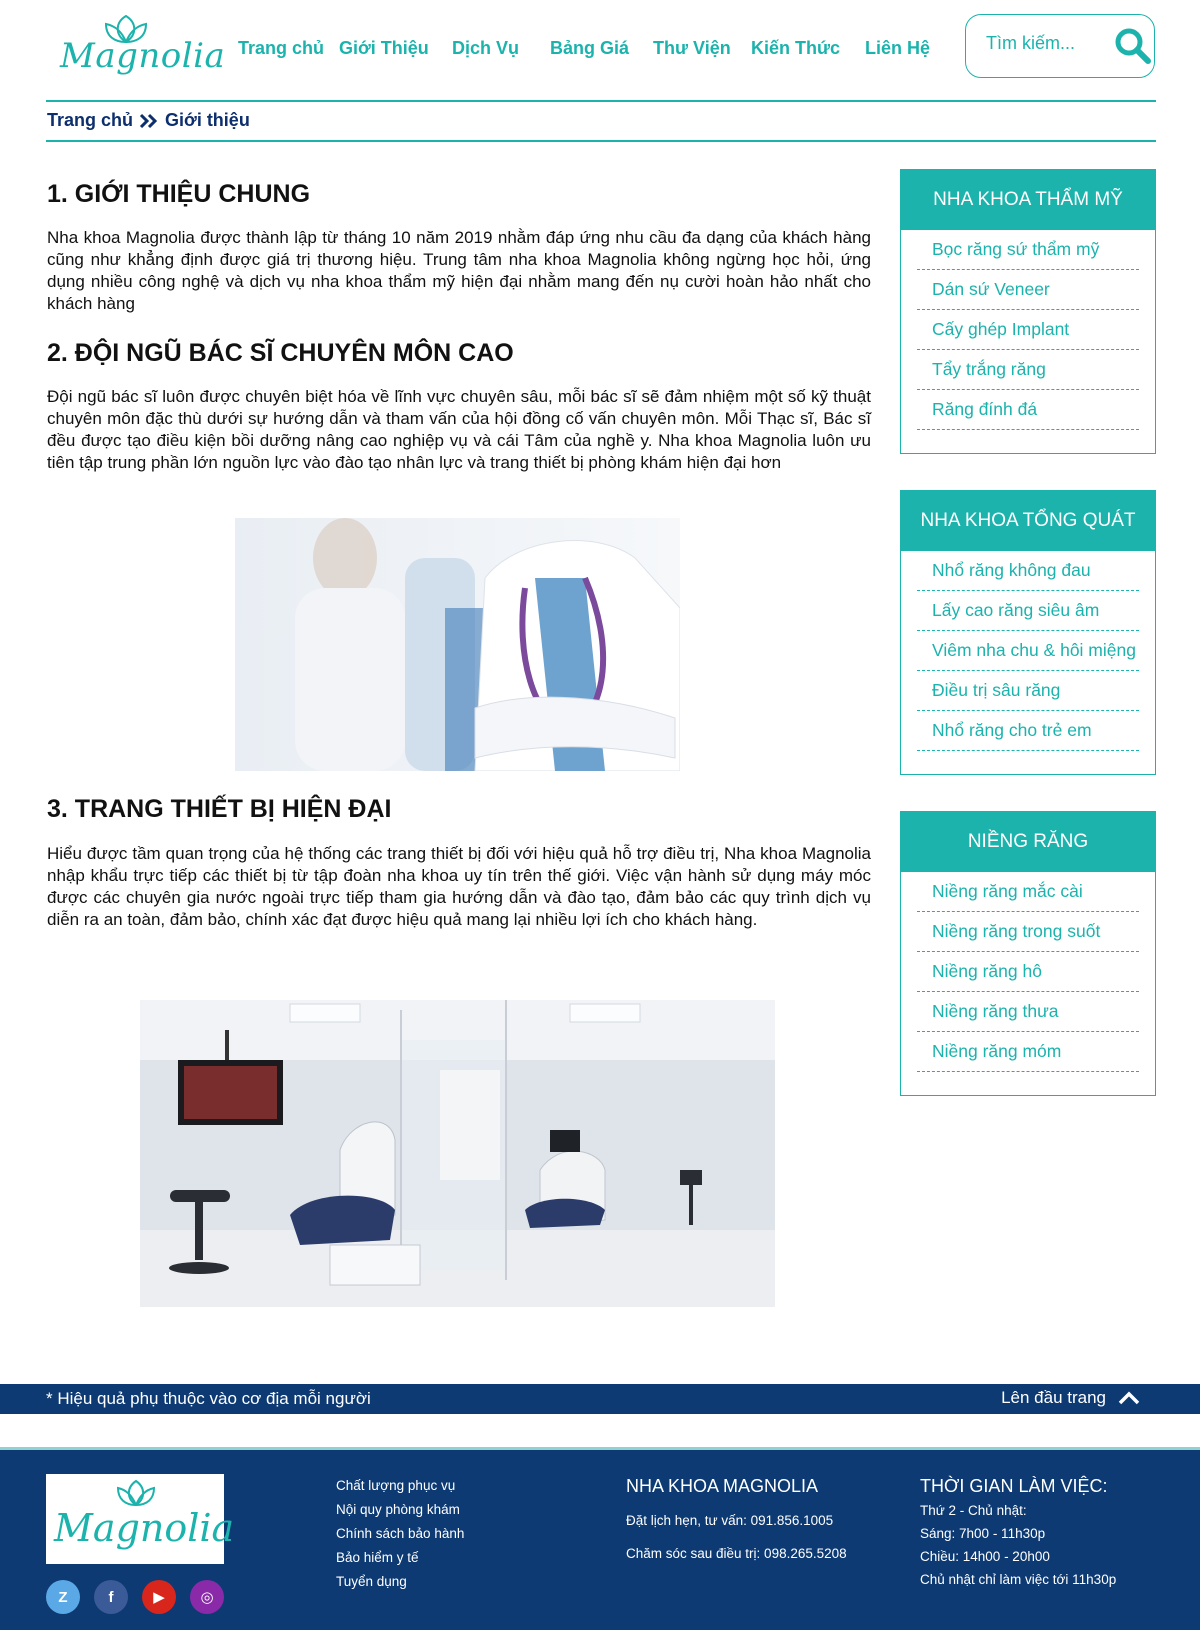 This screenshot has width=1200, height=1630. What do you see at coordinates (1133, 46) in the screenshot?
I see `search-icon` at bounding box center [1133, 46].